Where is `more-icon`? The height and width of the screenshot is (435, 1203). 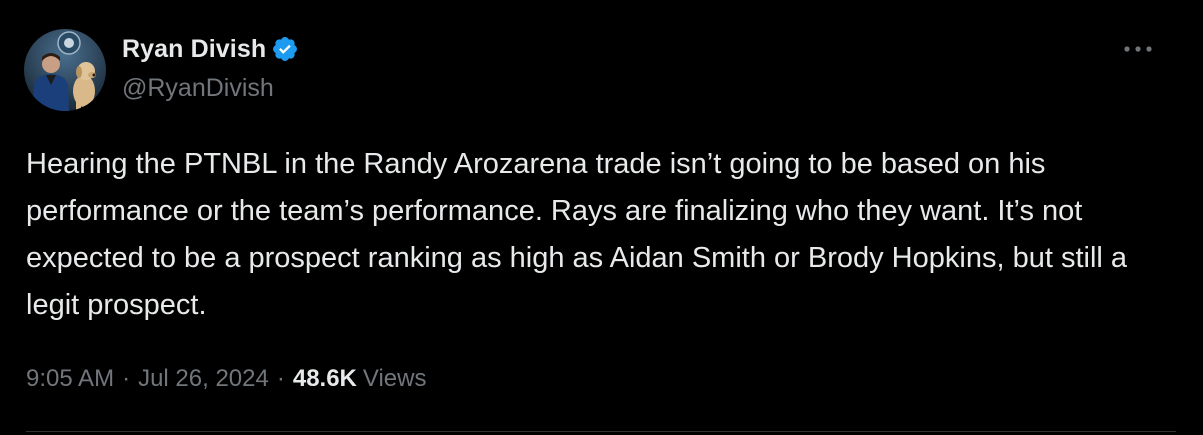
more-icon is located at coordinates (1138, 49).